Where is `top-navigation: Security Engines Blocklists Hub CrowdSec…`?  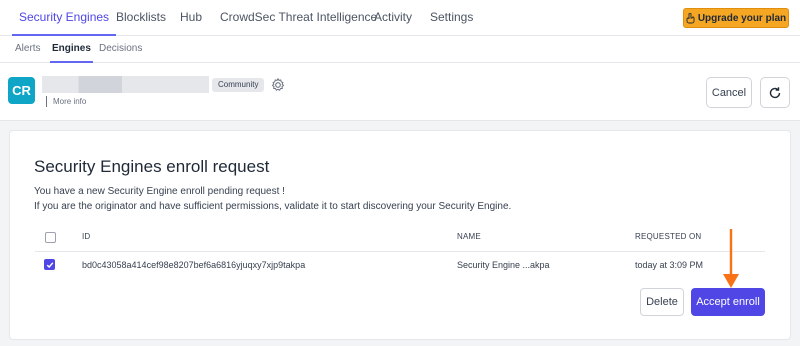
top-navigation: Security Engines Blocklists Hub CrowdSec… is located at coordinates (400, 18).